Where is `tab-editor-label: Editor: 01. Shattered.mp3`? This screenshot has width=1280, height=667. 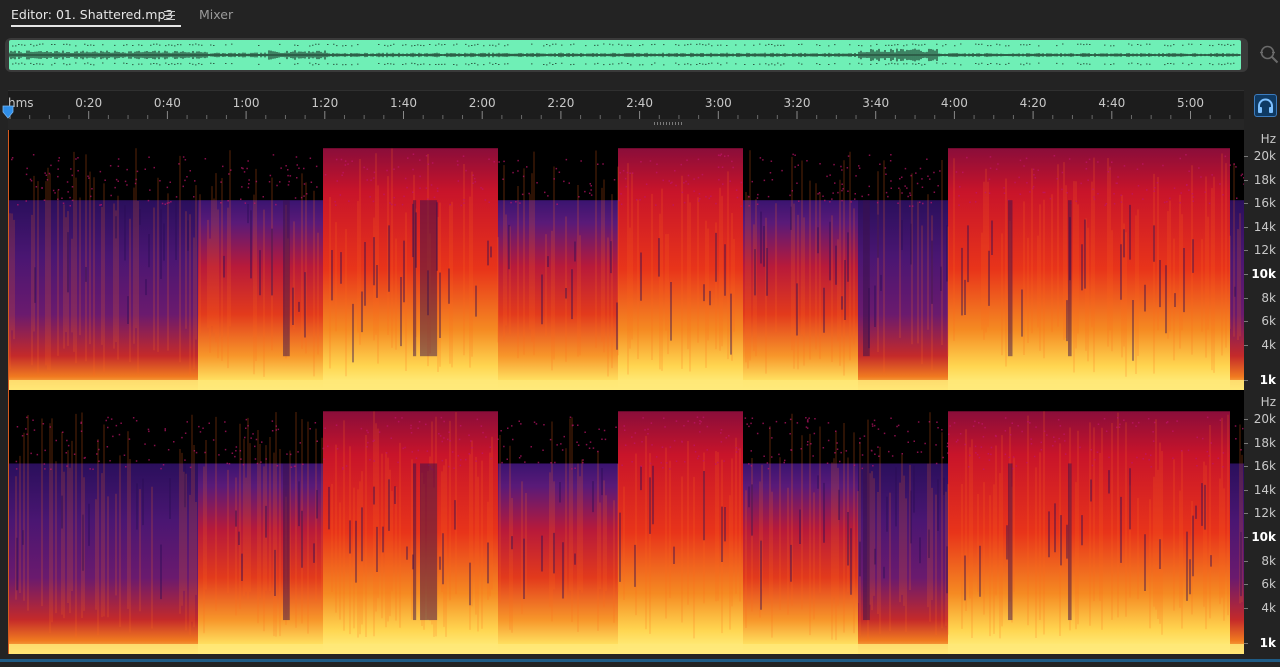
tab-editor-label: Editor: 01. Shattered.mp3 is located at coordinates (92, 14).